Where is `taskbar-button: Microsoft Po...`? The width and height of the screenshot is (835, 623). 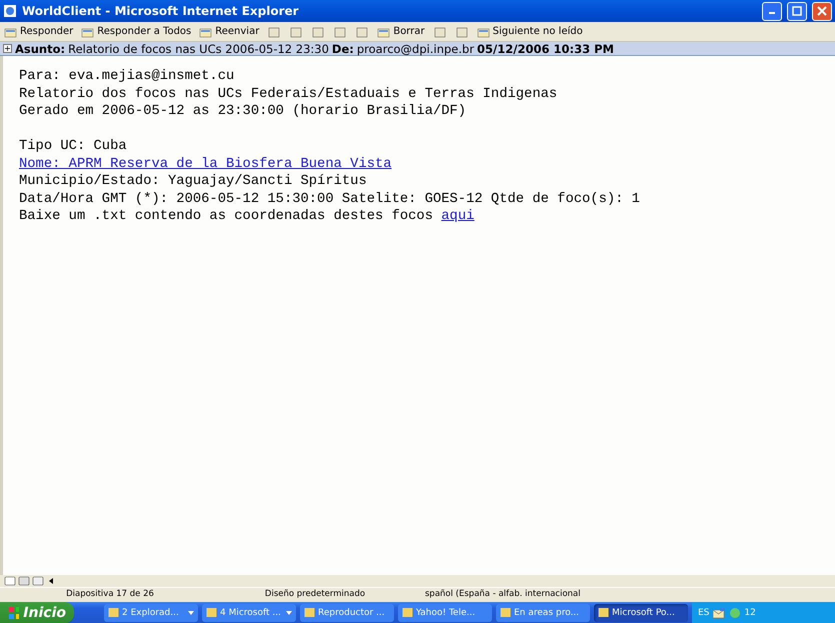 taskbar-button: Microsoft Po... is located at coordinates (641, 613).